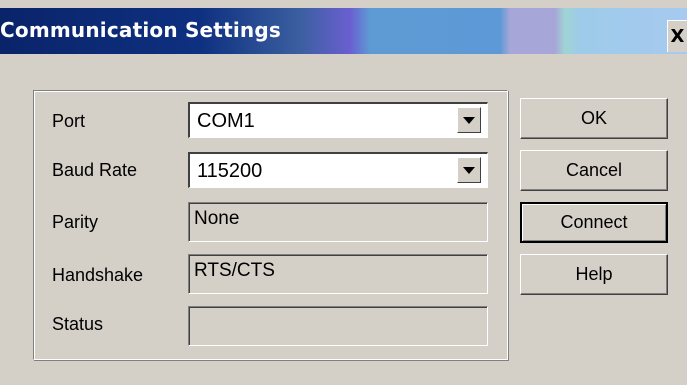  I want to click on connect-button: Connect, so click(594, 222).